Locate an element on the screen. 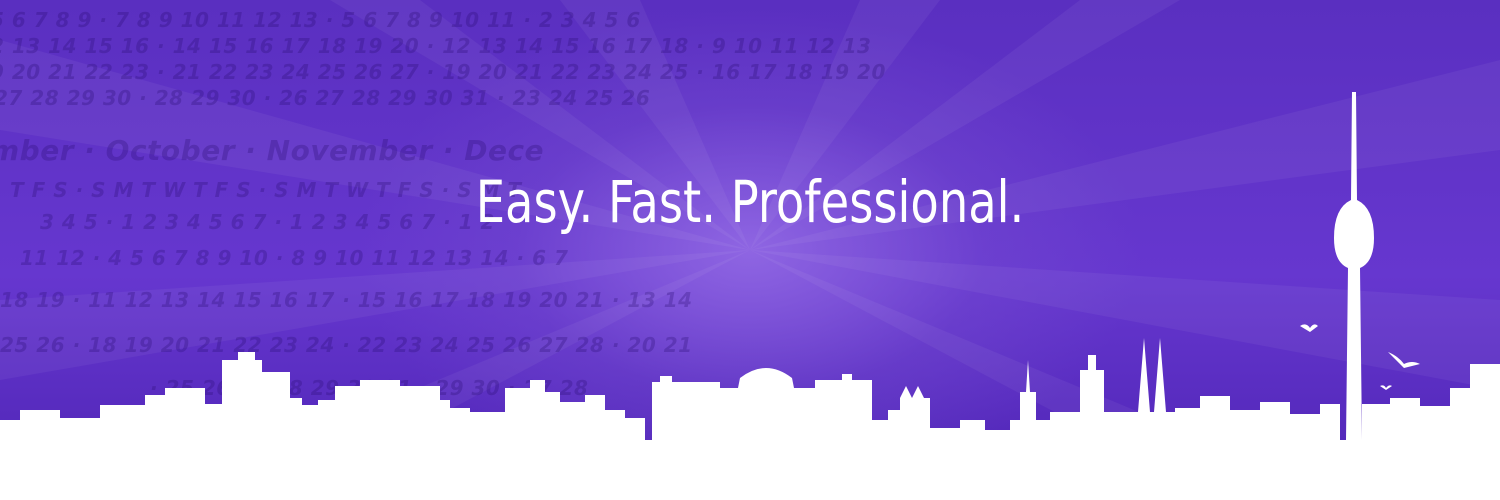 This screenshot has width=1500, height=500. footer-strip is located at coordinates (750, 485).